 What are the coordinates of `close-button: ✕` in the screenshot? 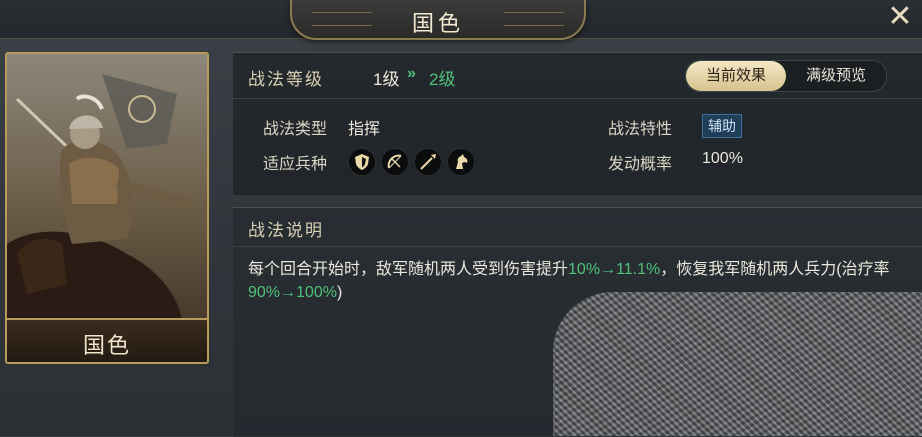 It's located at (900, 18).